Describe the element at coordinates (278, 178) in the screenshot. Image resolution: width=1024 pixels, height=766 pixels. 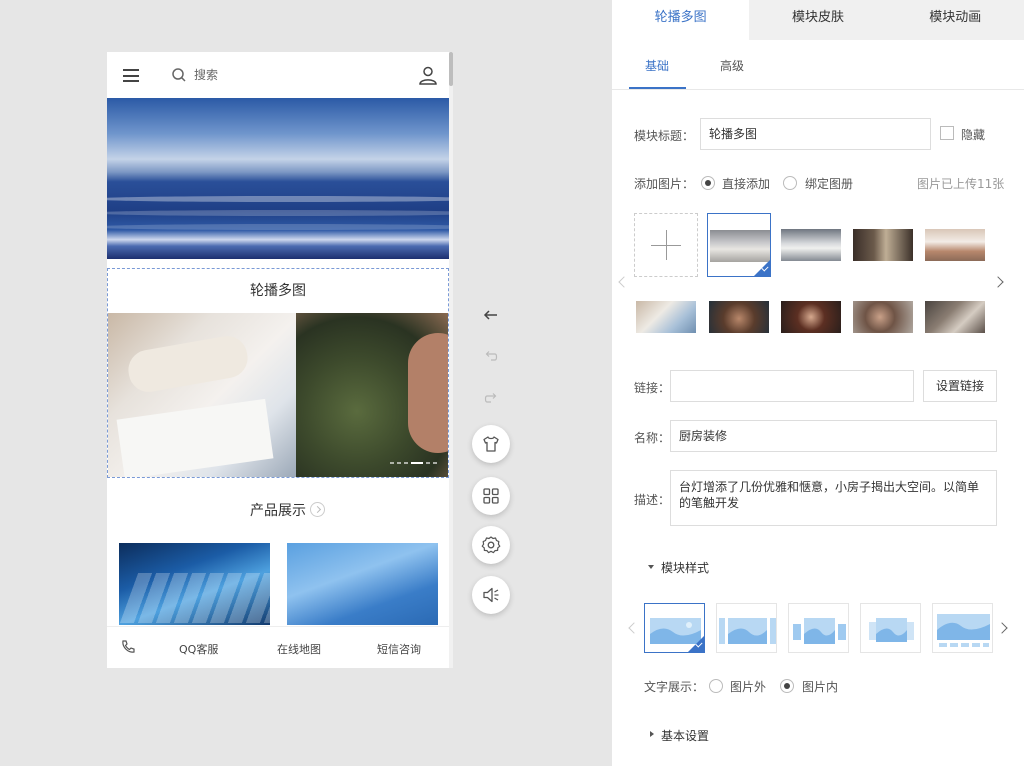
I see `banner-image-sea` at that location.